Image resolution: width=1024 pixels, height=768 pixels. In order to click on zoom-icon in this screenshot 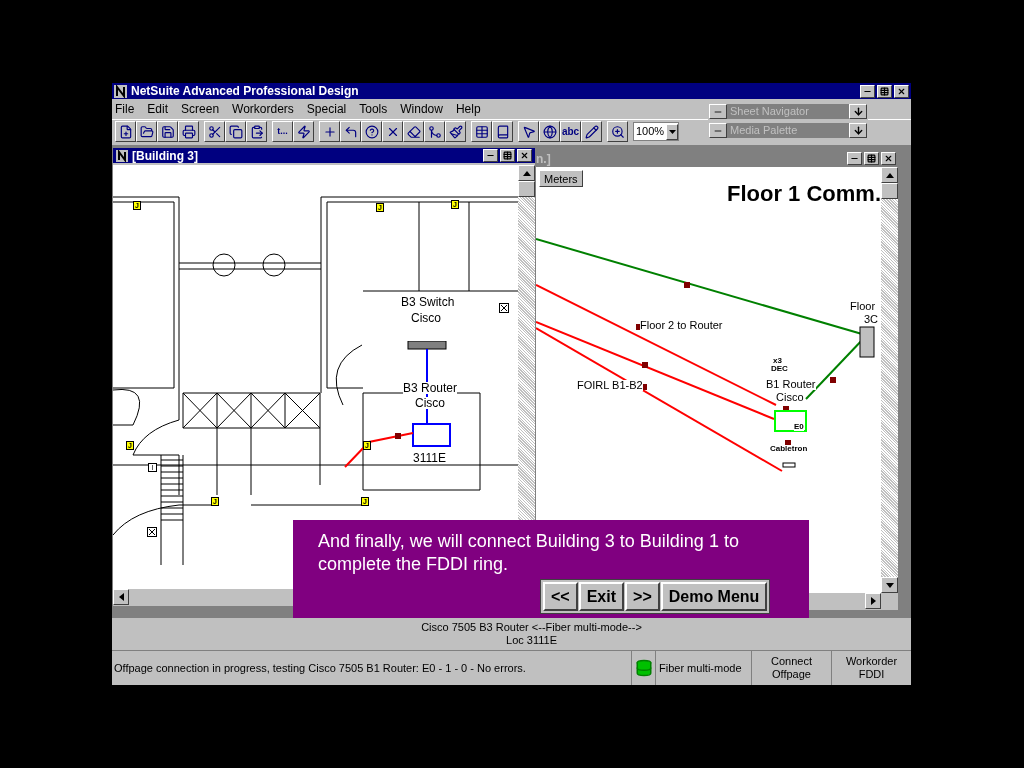, I will do `click(617, 131)`.